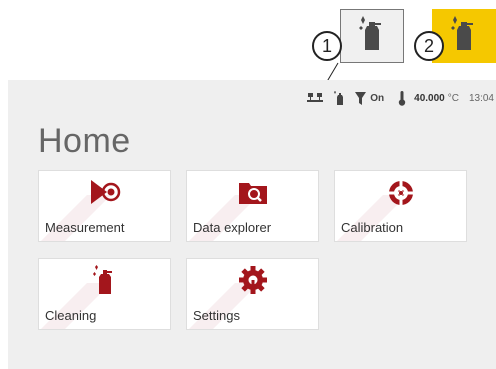  I want to click on tile-measurement: Measurement, so click(104, 206).